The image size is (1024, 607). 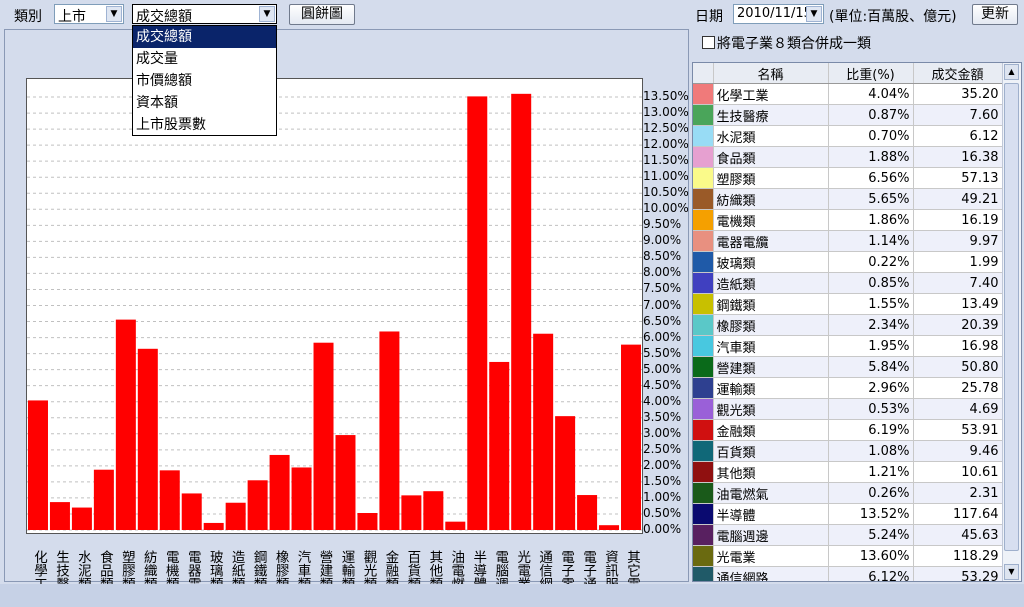 I want to click on row-amount: 2.31, so click(x=958, y=493).